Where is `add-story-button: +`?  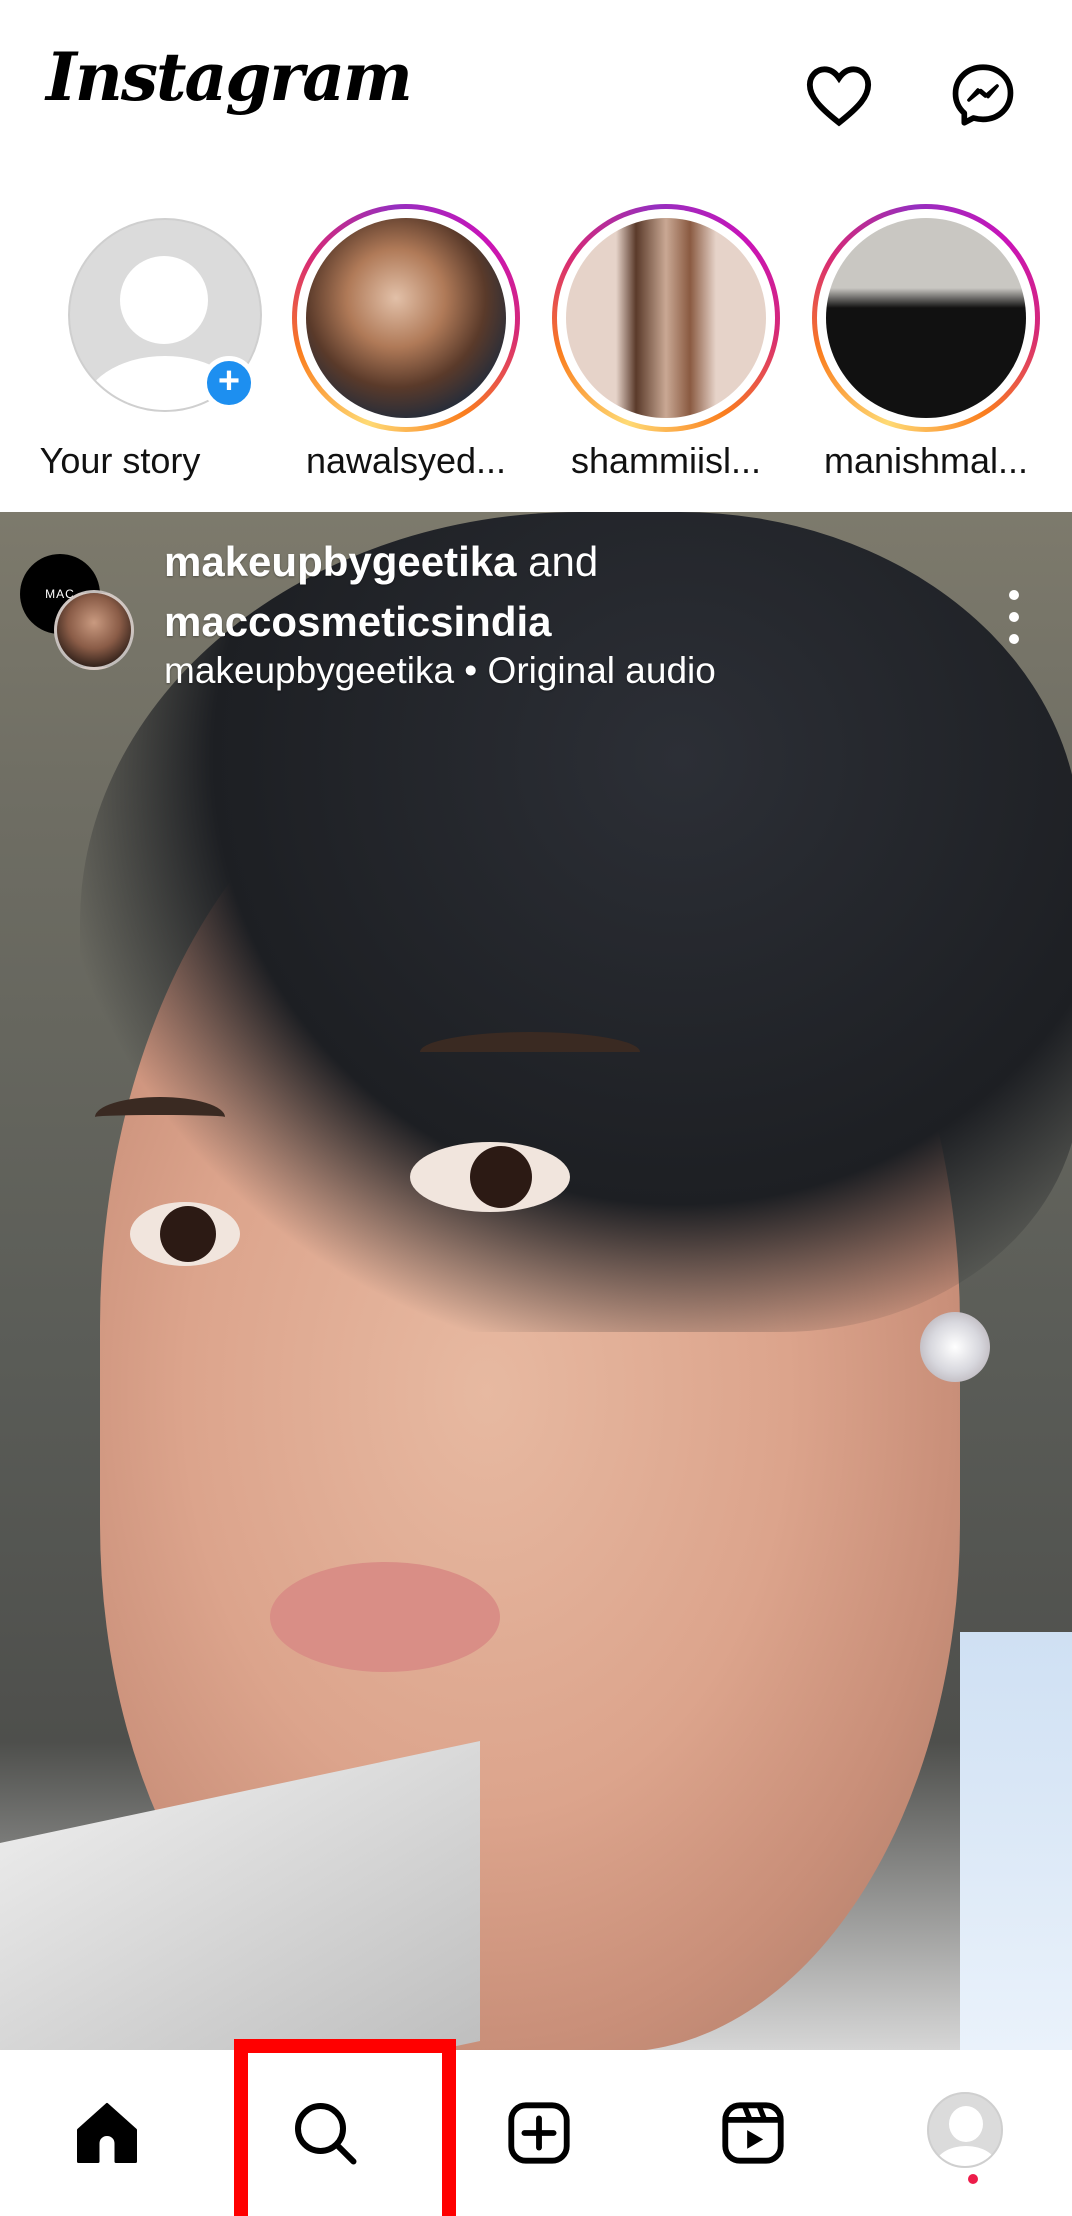 add-story-button: + is located at coordinates (229, 383).